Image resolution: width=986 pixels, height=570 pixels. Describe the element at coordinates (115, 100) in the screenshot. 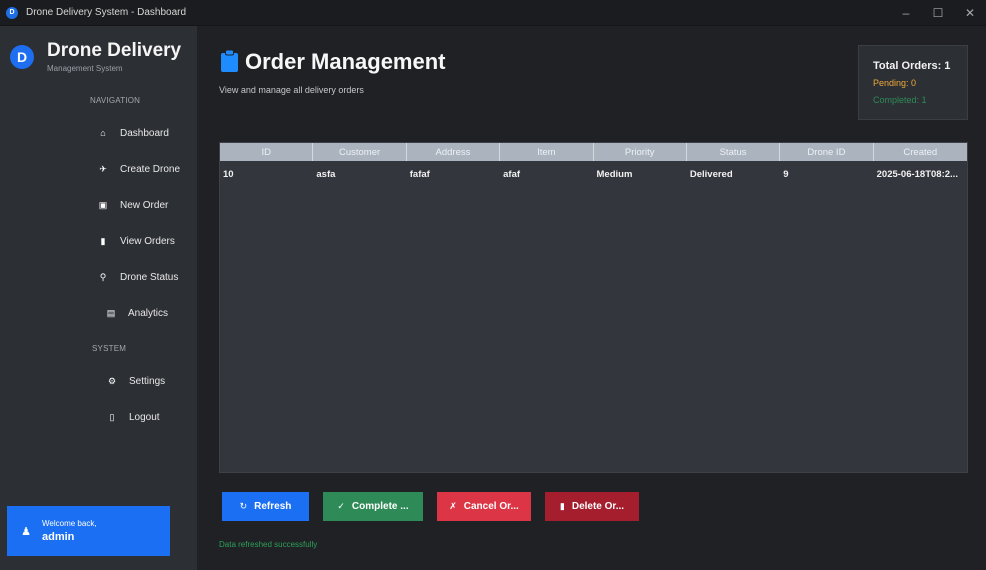

I see `navigation-section-label: NAVIGATION` at that location.